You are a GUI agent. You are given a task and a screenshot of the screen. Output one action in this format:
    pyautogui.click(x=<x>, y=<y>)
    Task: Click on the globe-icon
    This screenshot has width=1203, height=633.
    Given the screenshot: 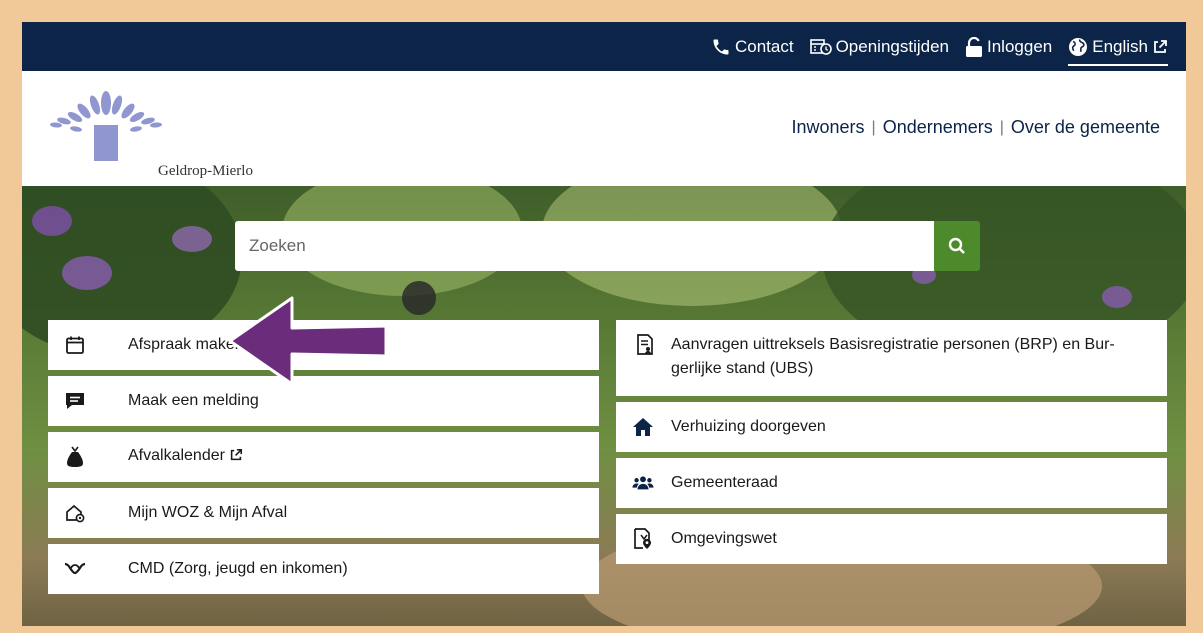 What is the action you would take?
    pyautogui.click(x=1078, y=47)
    